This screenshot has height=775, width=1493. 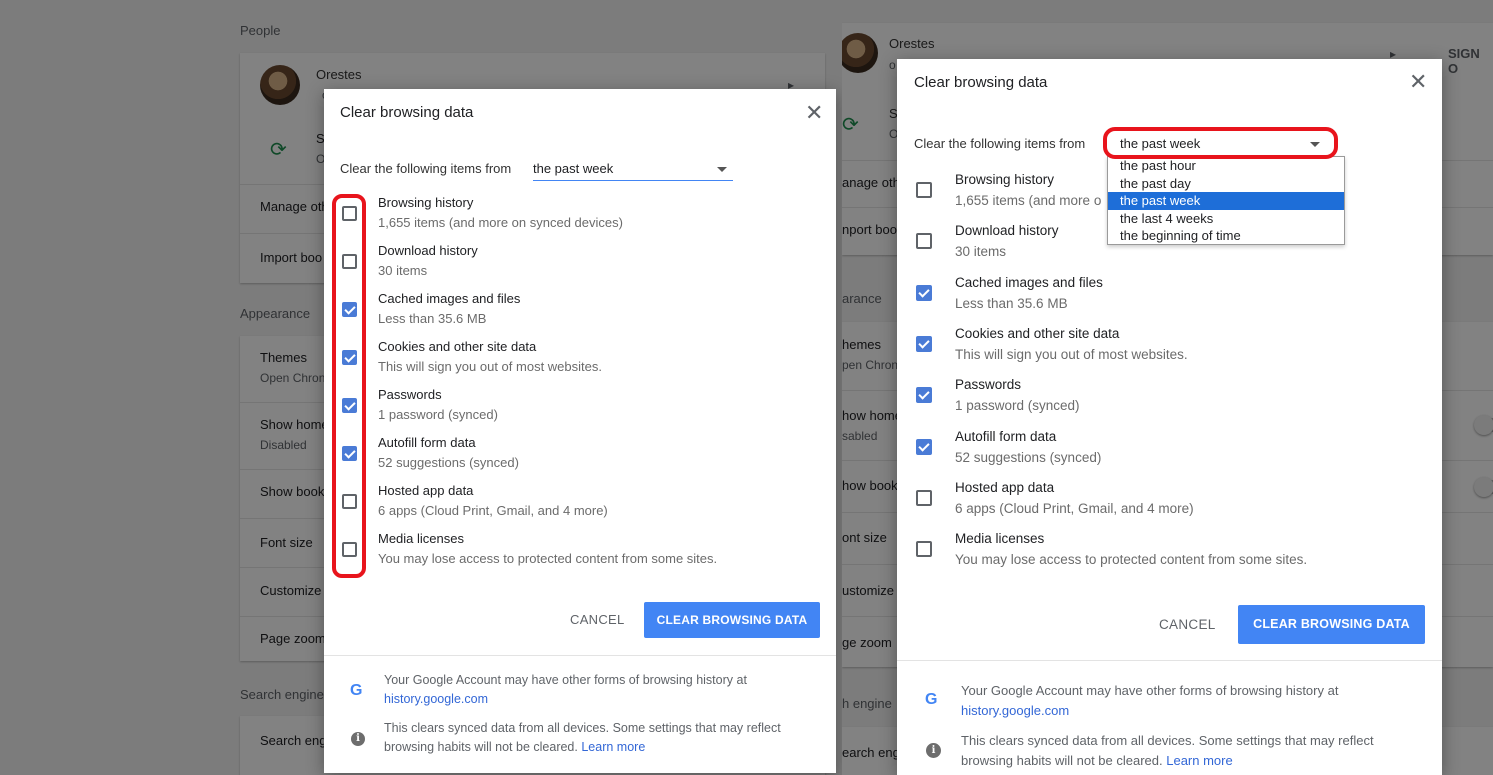 What do you see at coordinates (1226, 219) in the screenshot?
I see `option-last-4-weeks: the last 4 weeks` at bounding box center [1226, 219].